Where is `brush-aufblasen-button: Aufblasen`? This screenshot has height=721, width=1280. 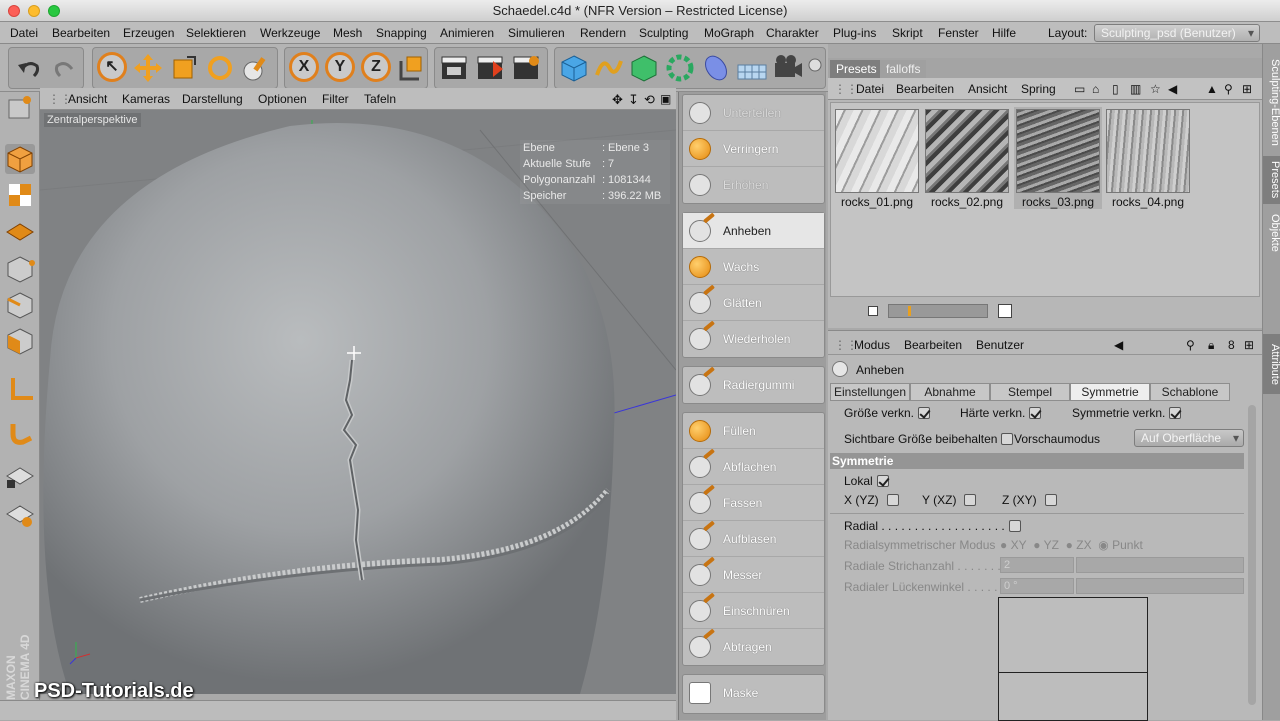
brush-aufblasen-button: Aufblasen is located at coordinates (753, 538).